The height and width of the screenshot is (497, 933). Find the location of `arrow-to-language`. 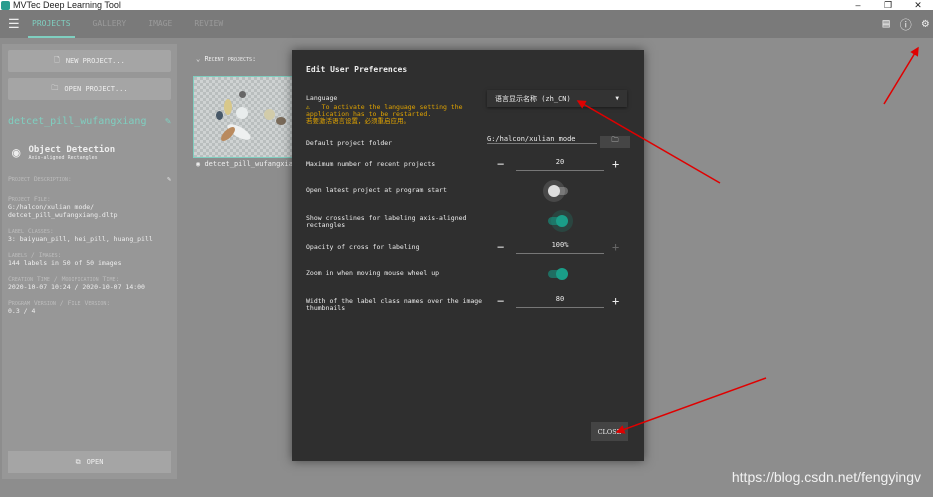

arrow-to-language is located at coordinates (648, 142).